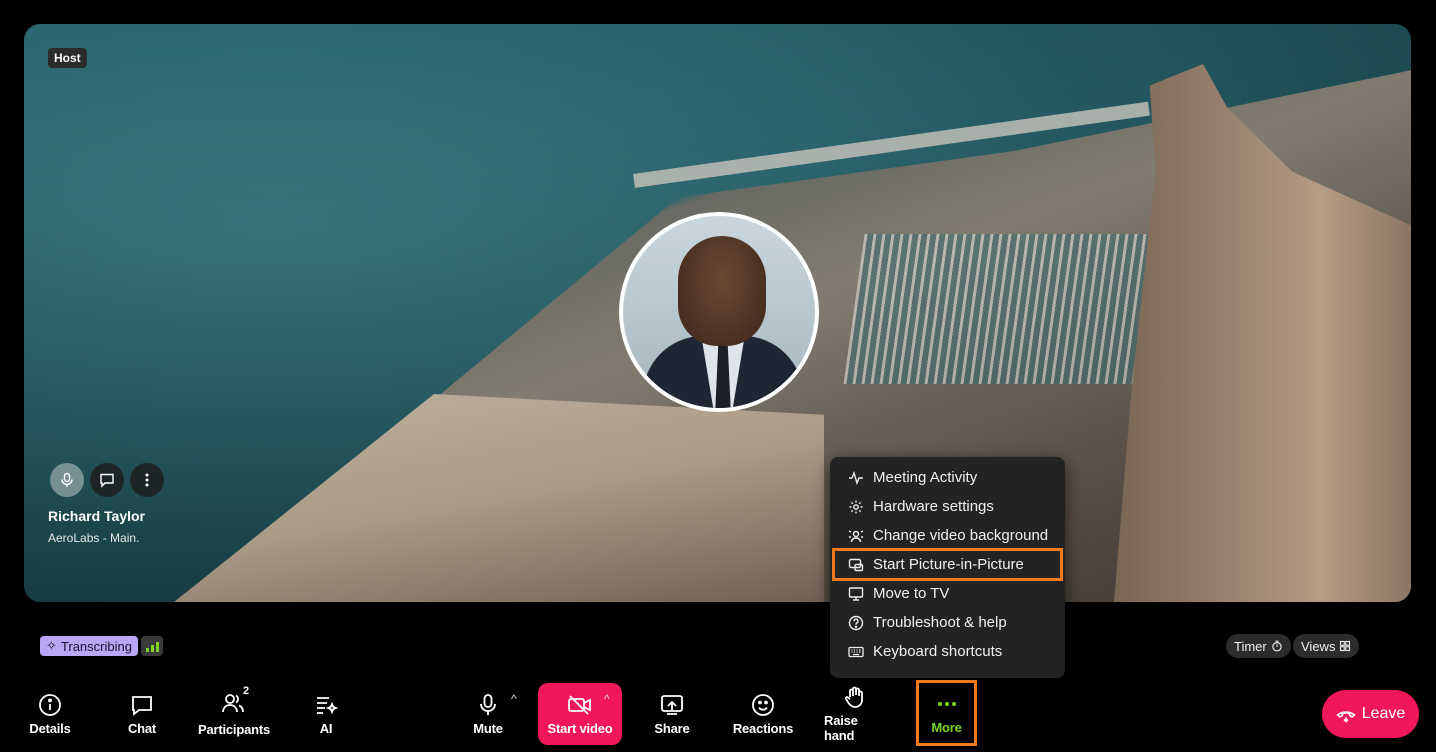 The height and width of the screenshot is (752, 1436). Describe the element at coordinates (925, 477) in the screenshot. I see `menu-item-label: Meeting Activity` at that location.